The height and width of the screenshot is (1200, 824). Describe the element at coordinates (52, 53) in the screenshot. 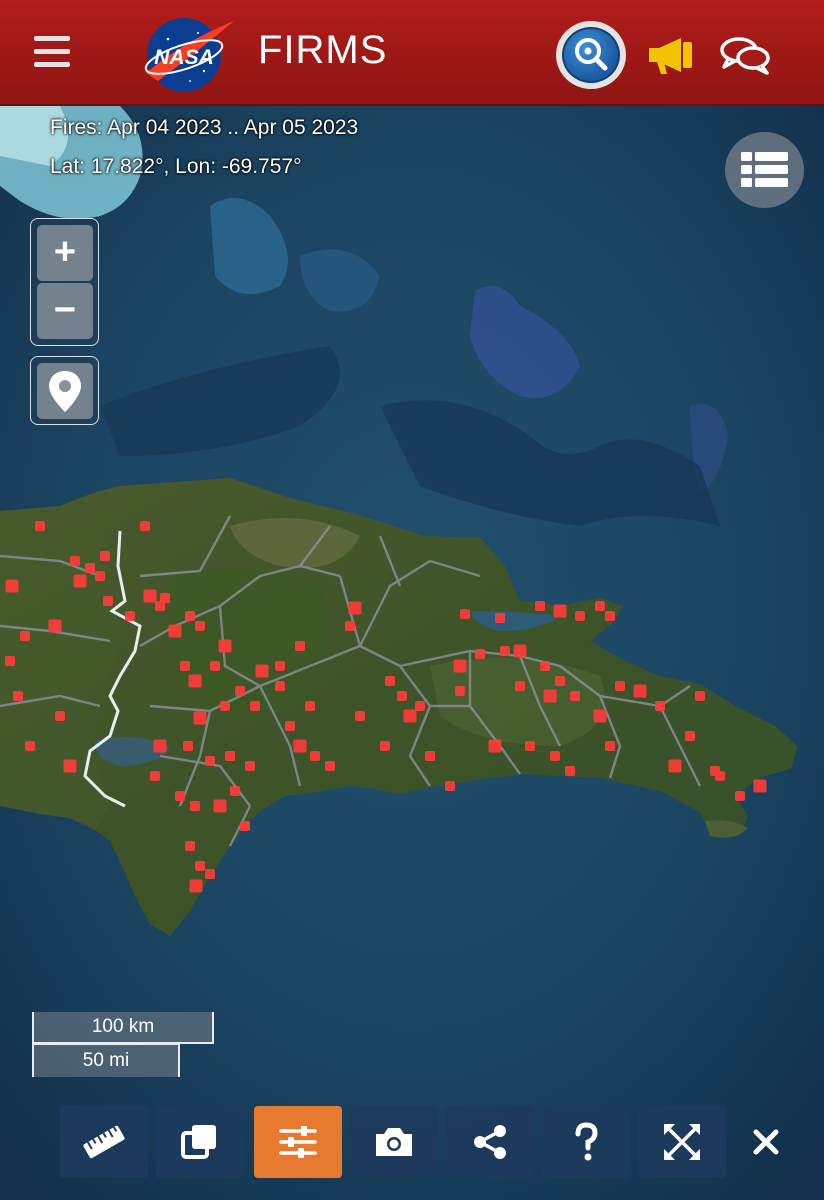

I see `menu-icon` at that location.